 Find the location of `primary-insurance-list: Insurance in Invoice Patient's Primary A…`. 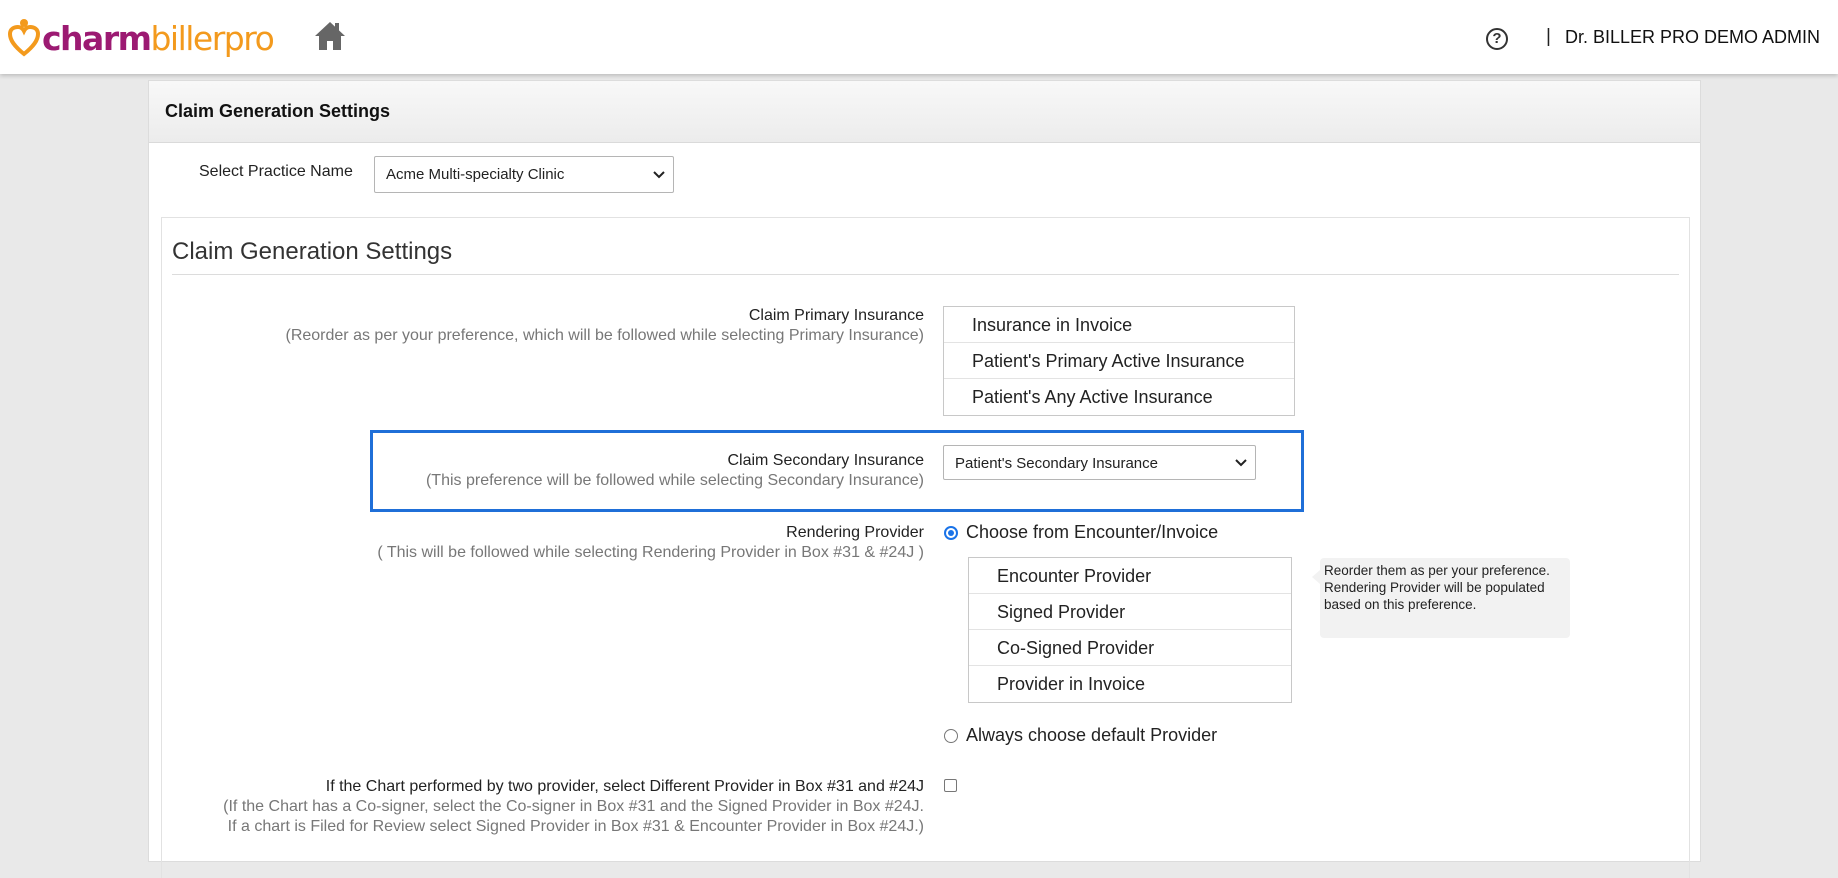

primary-insurance-list: Insurance in Invoice Patient's Primary A… is located at coordinates (1119, 361).